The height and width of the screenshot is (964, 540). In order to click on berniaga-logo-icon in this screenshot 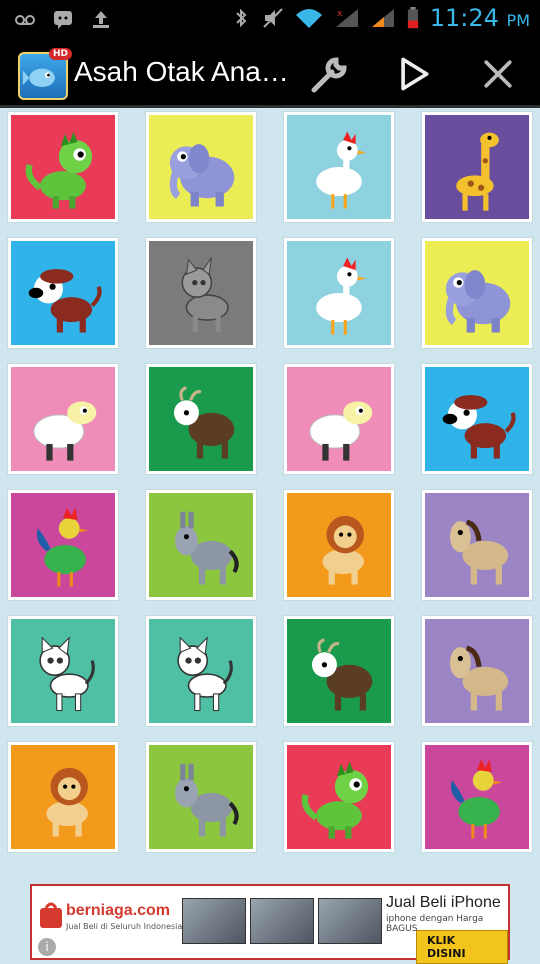, I will do `click(51, 915)`.